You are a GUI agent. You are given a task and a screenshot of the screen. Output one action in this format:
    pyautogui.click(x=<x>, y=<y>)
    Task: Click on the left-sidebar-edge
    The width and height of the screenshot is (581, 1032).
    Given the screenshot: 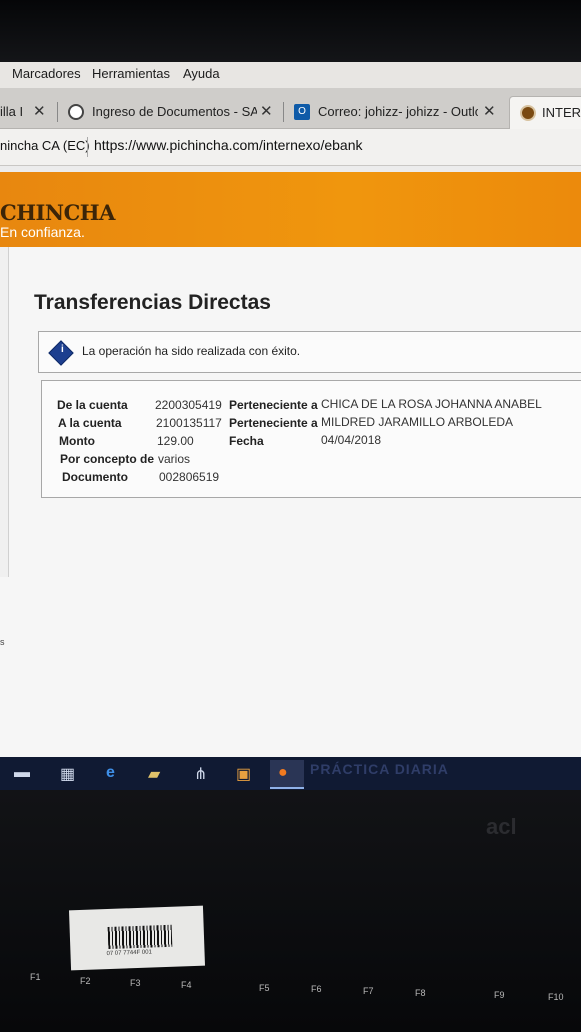 What is the action you would take?
    pyautogui.click(x=4, y=412)
    